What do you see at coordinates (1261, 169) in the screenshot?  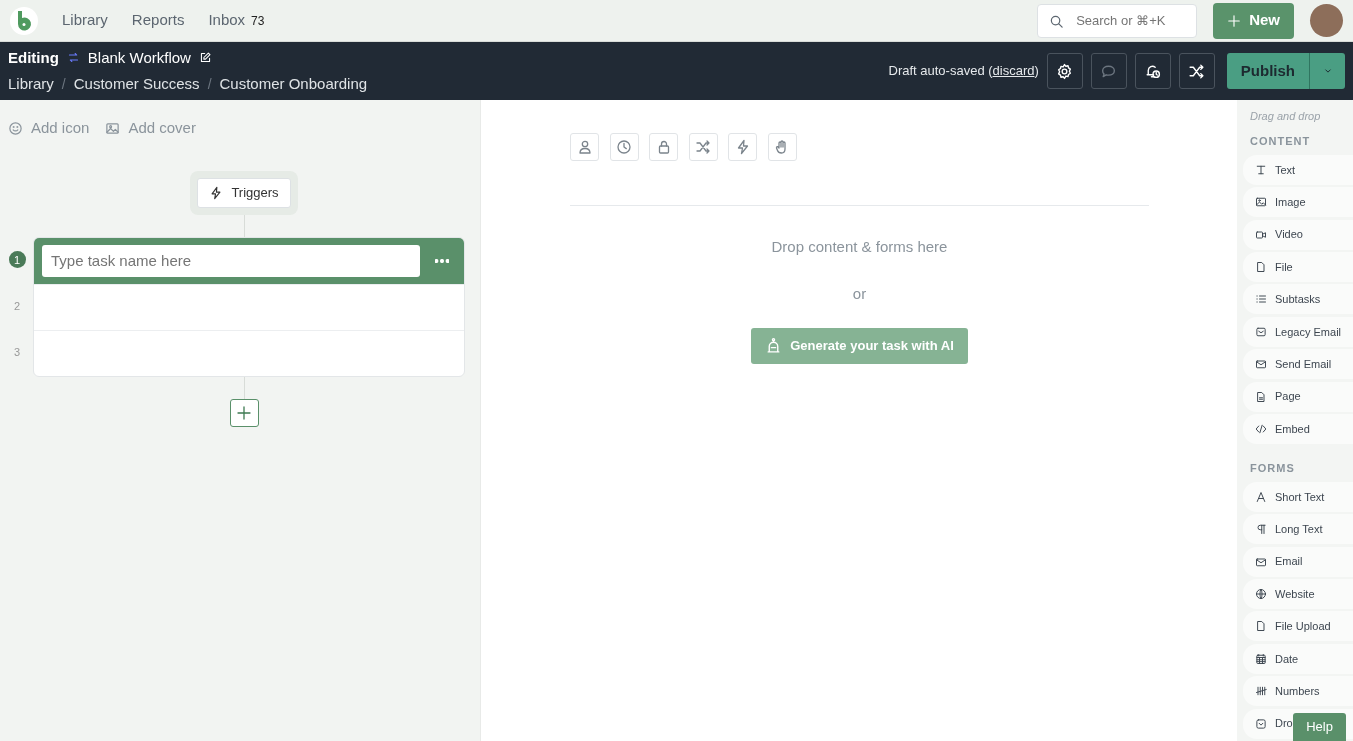 I see `text-icon` at bounding box center [1261, 169].